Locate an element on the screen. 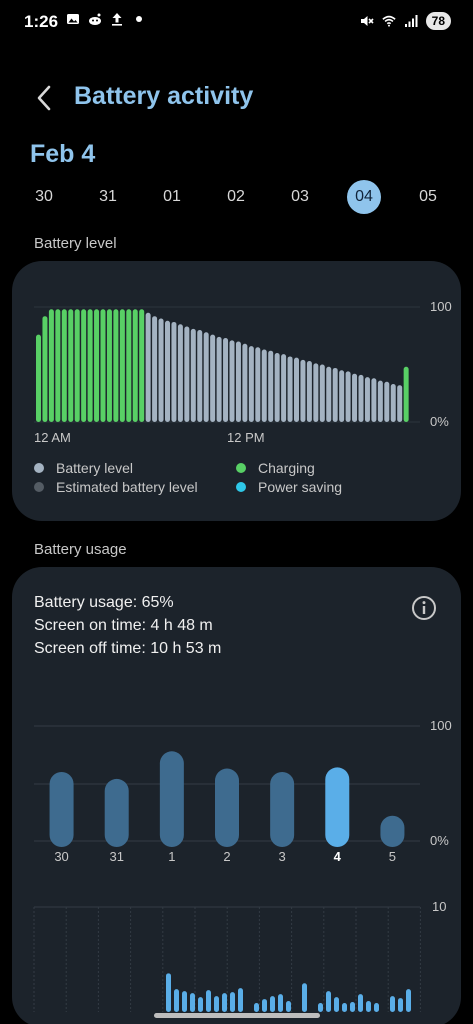  day-item-04-selected: 04 is located at coordinates (364, 197).